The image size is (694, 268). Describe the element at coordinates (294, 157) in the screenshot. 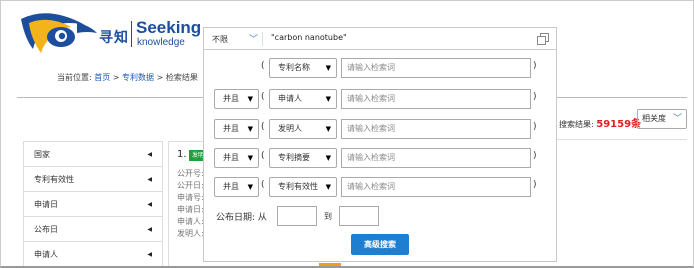

I see `field-select-label: 专利摘要` at that location.